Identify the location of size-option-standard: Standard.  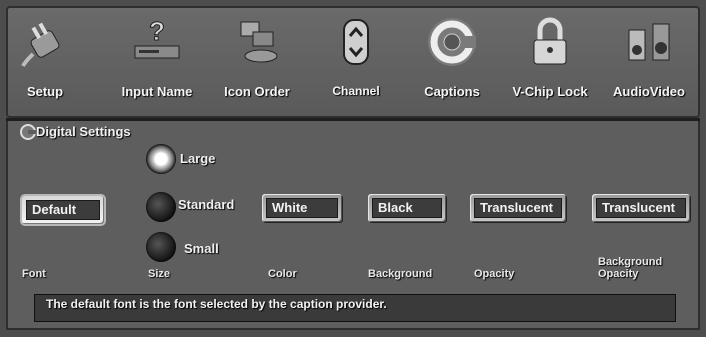
(206, 204).